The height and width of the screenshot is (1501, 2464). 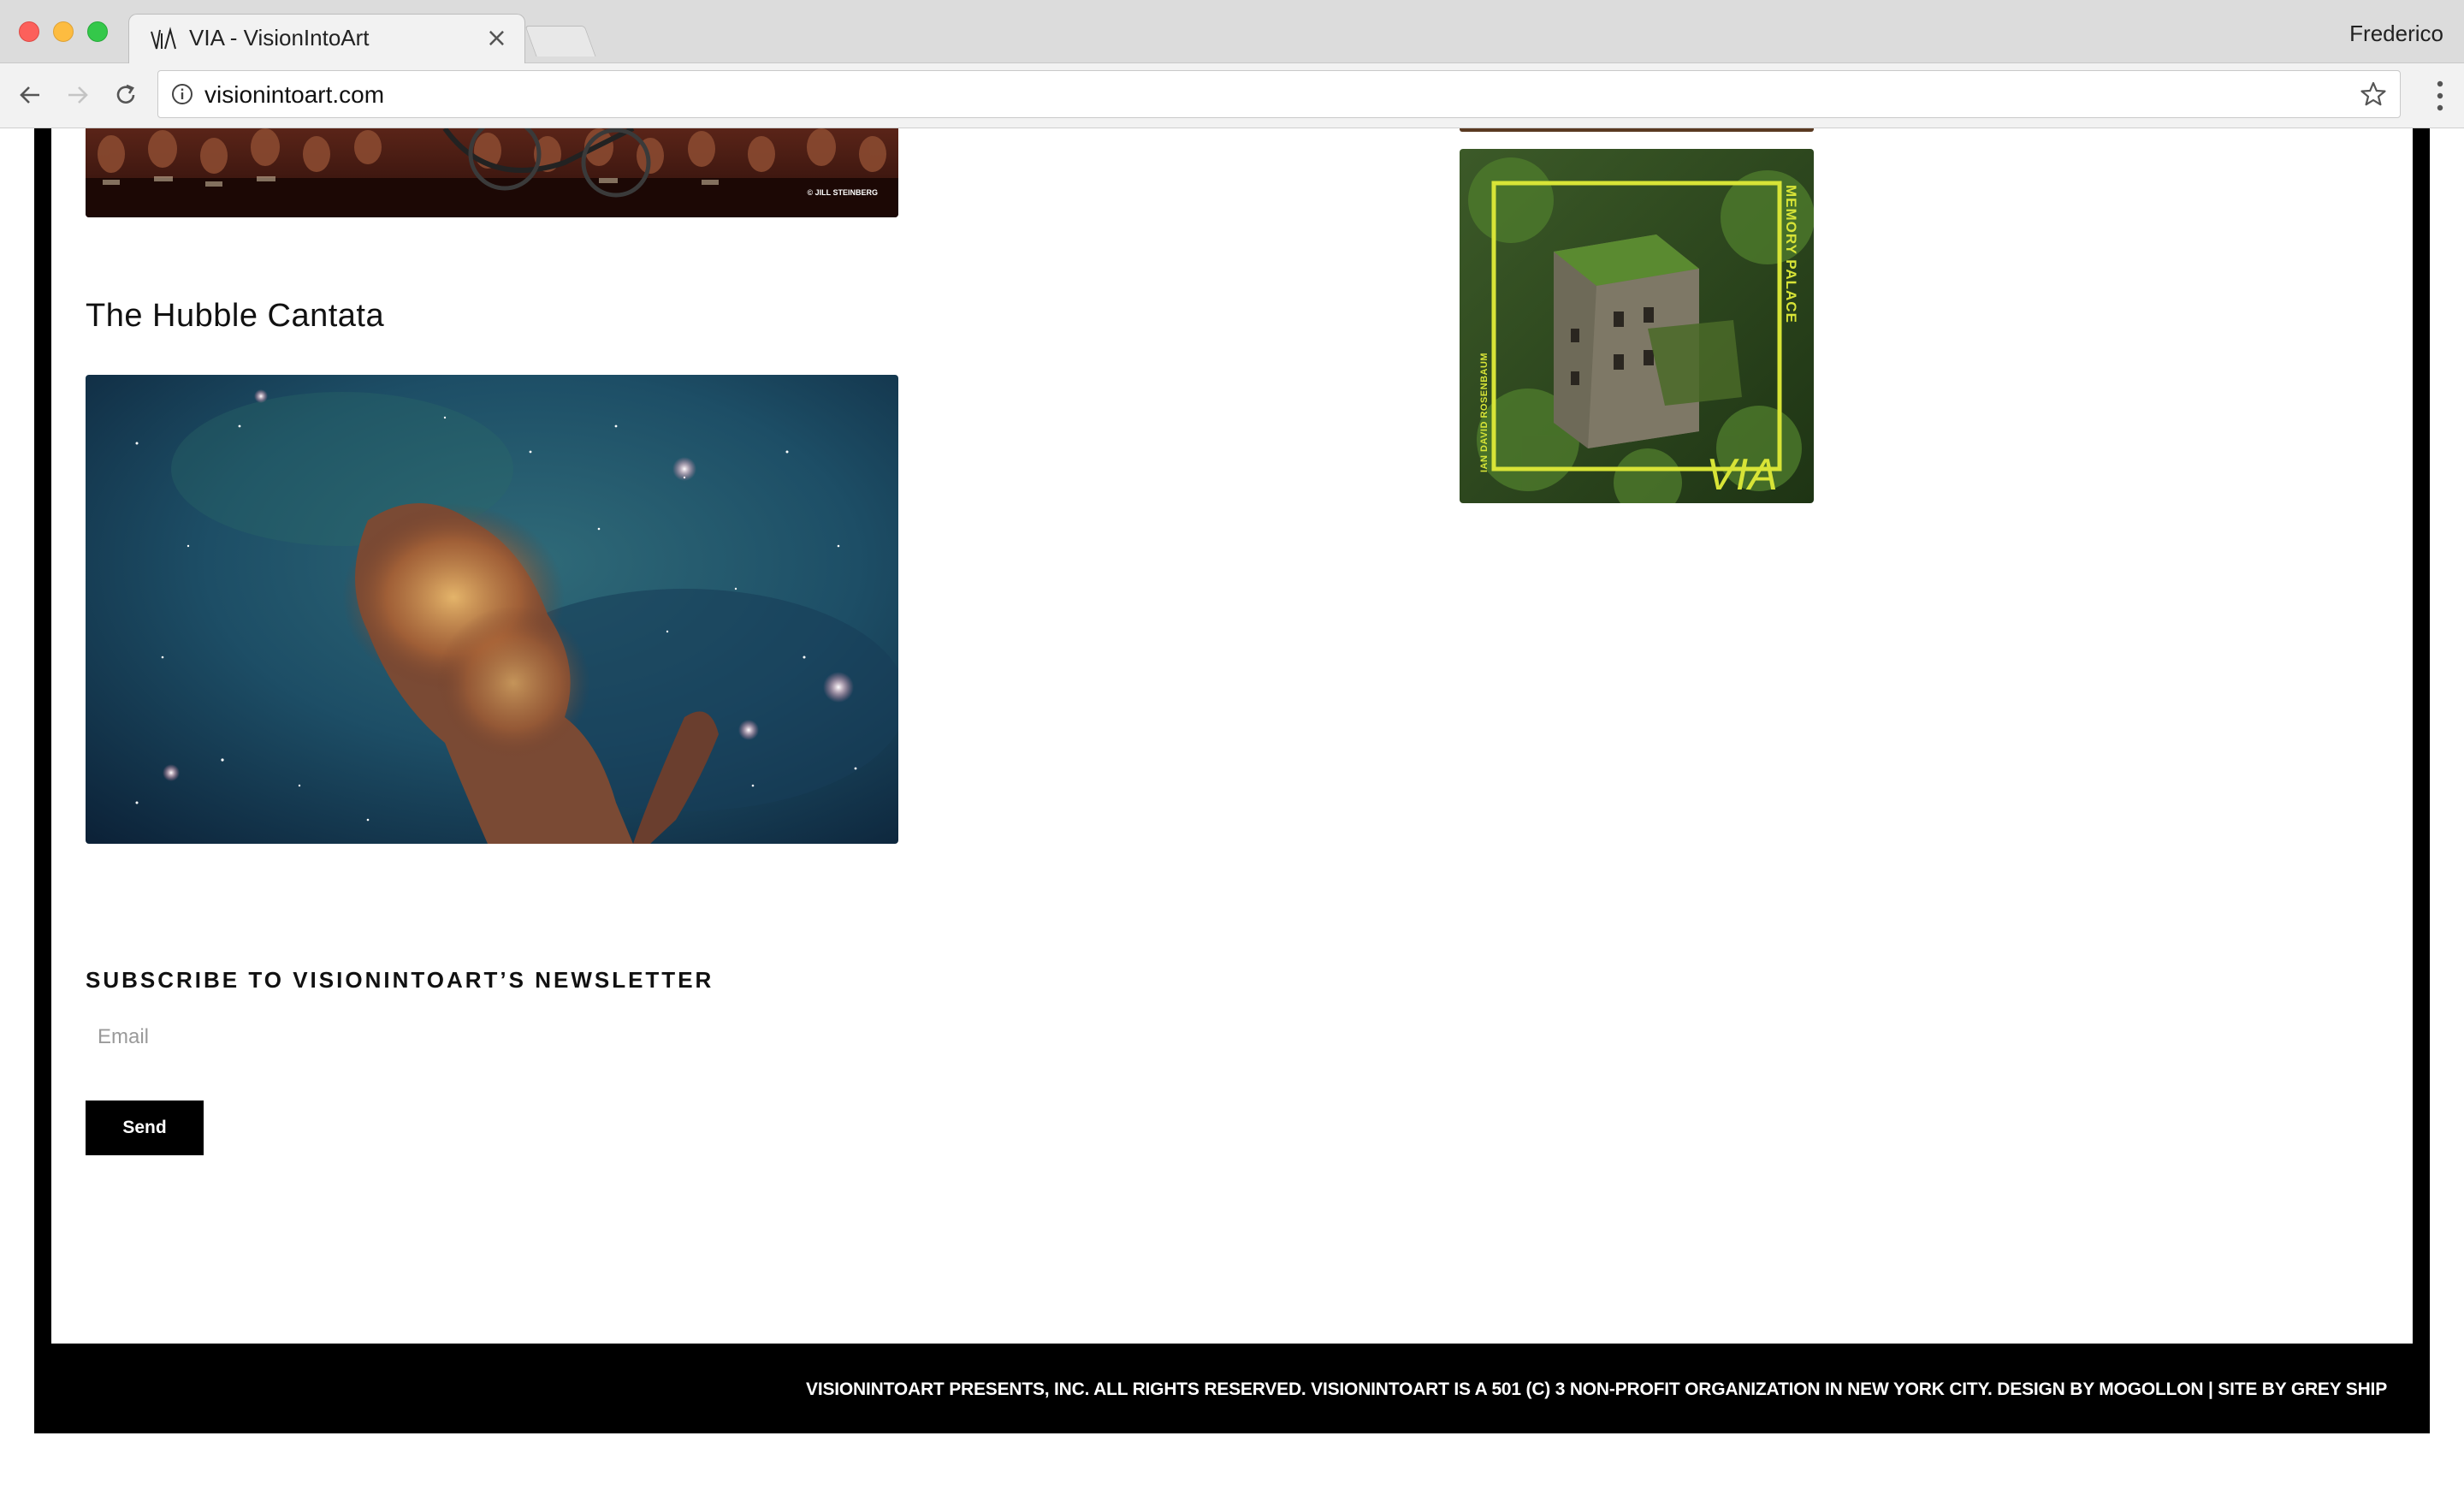 What do you see at coordinates (1742, 475) in the screenshot?
I see `via-logo-text: VIA` at bounding box center [1742, 475].